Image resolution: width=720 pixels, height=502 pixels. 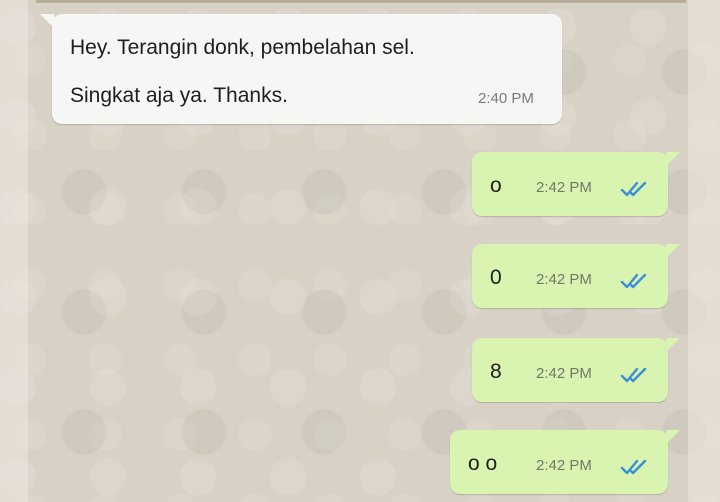 I want to click on chat-top-border, so click(x=361, y=1).